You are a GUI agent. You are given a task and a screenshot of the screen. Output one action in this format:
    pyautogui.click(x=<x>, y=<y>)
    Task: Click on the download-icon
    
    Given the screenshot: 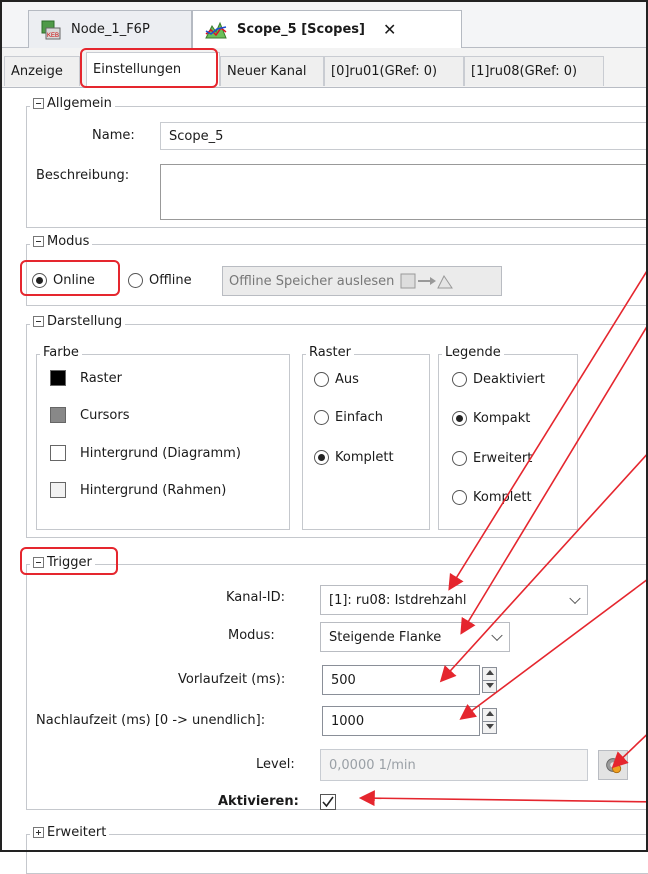 What is the action you would take?
    pyautogui.click(x=427, y=281)
    